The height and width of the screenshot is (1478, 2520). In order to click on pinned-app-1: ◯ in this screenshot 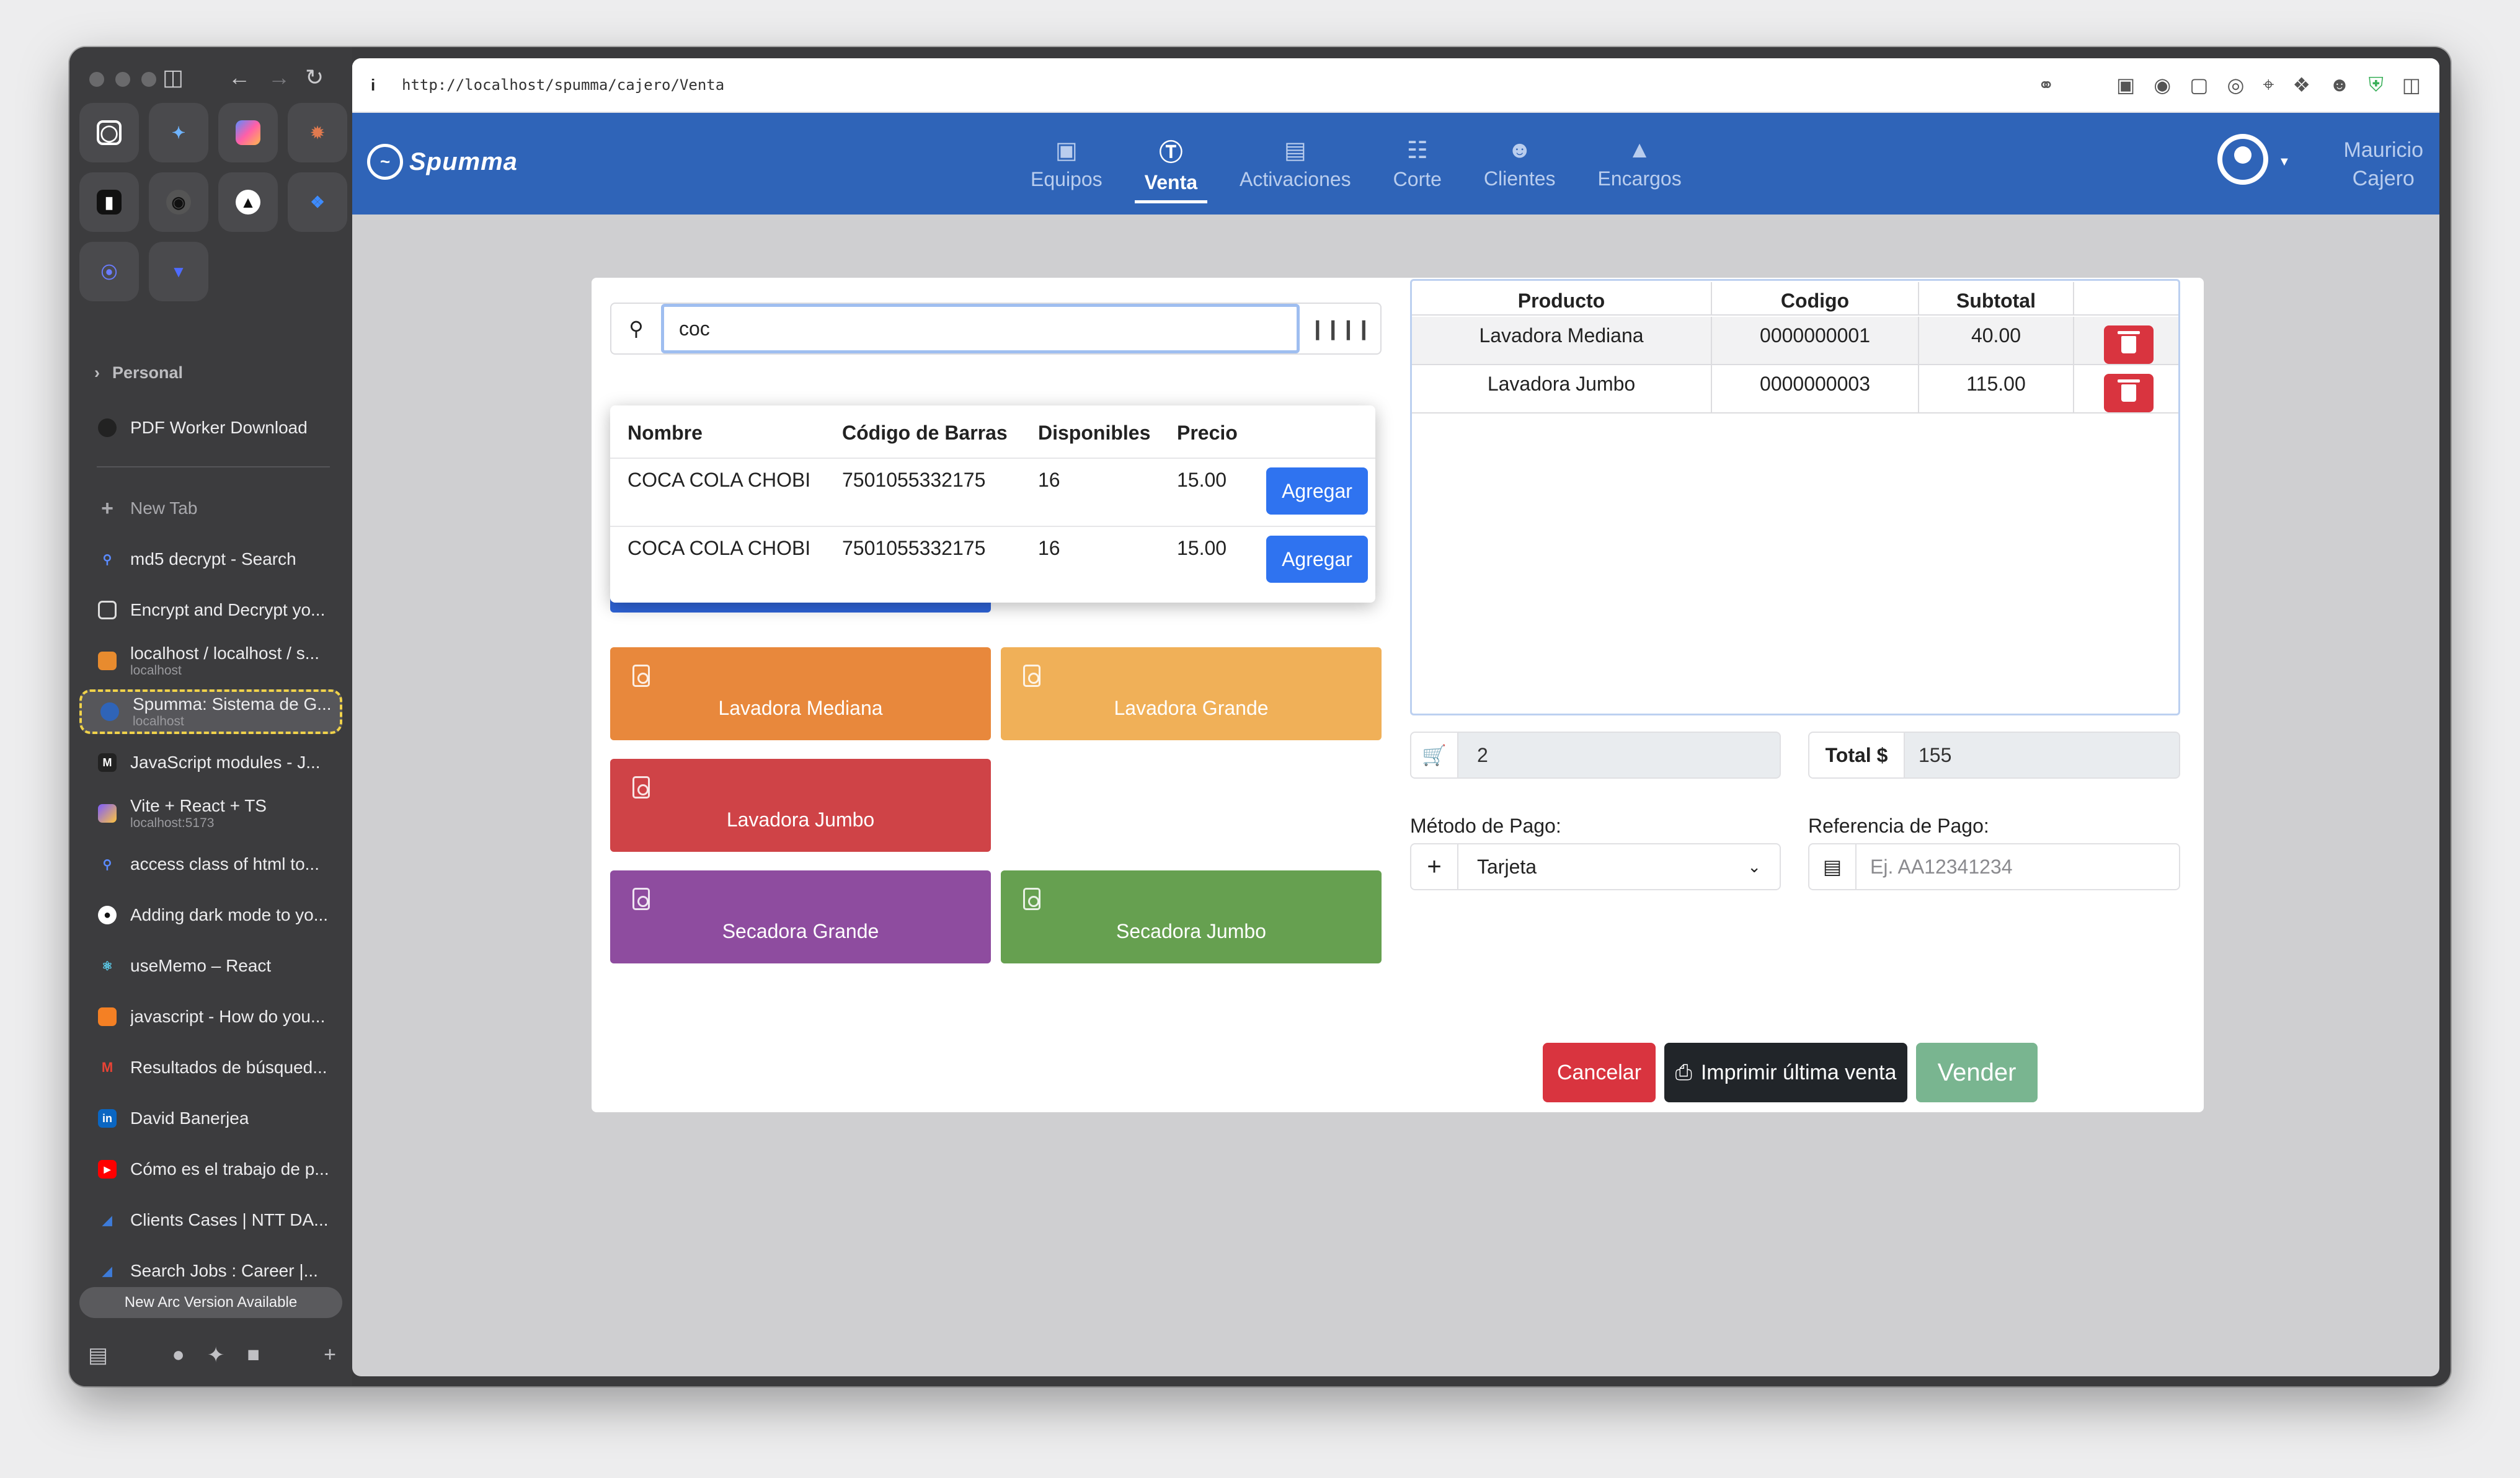, I will do `click(109, 132)`.